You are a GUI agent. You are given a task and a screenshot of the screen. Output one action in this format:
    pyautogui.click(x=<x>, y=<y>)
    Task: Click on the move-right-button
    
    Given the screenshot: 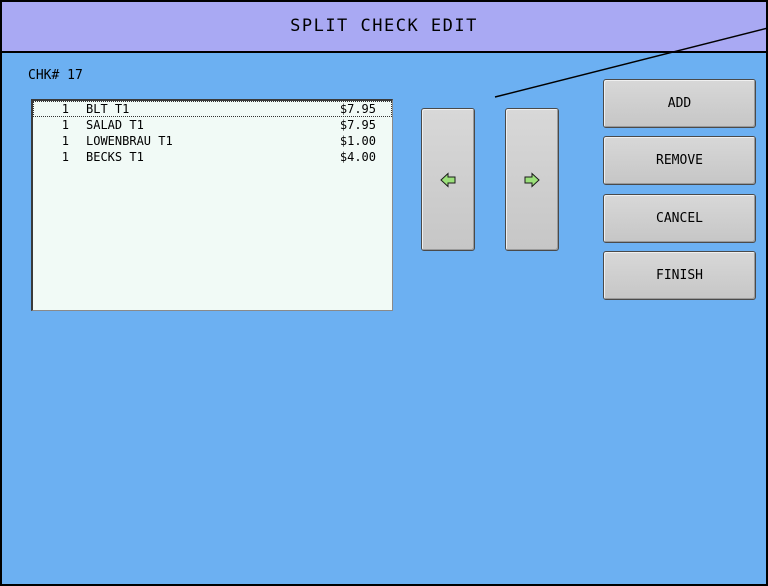 What is the action you would take?
    pyautogui.click(x=532, y=179)
    